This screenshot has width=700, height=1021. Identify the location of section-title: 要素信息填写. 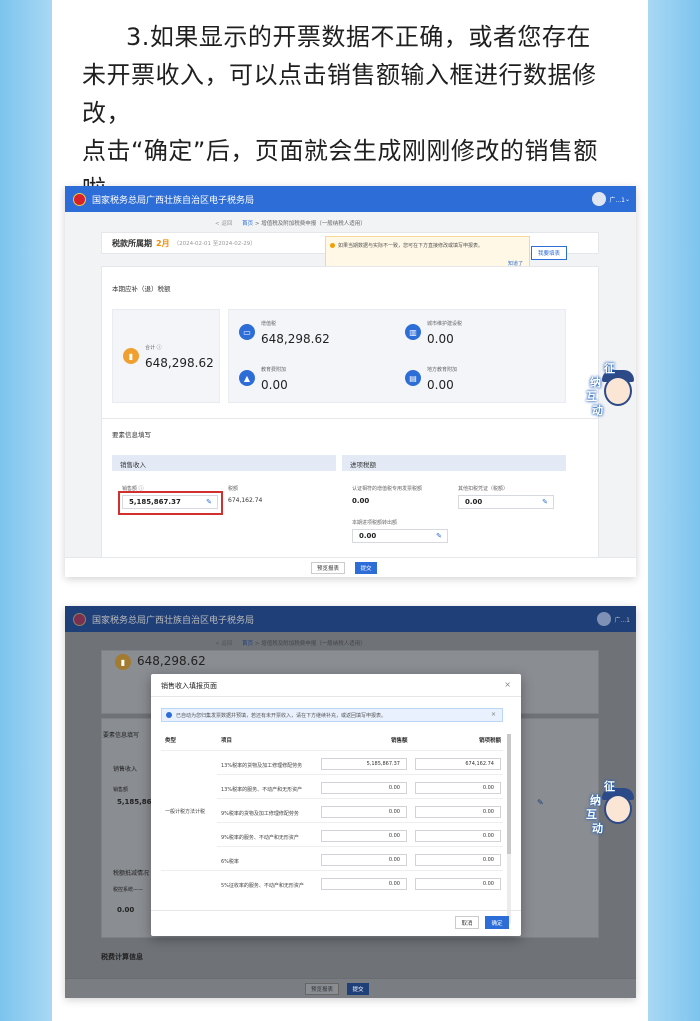
(131, 435).